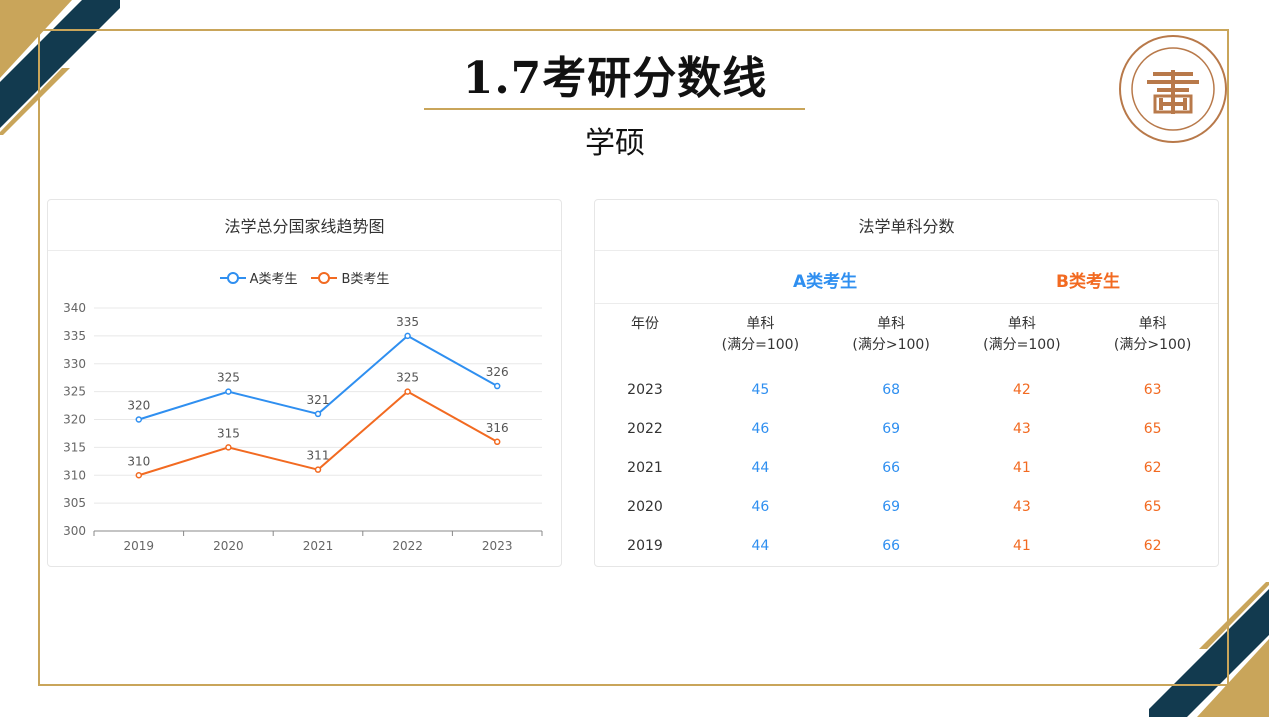 The width and height of the screenshot is (1269, 717). Describe the element at coordinates (497, 372) in the screenshot. I see `data-label: 326` at that location.